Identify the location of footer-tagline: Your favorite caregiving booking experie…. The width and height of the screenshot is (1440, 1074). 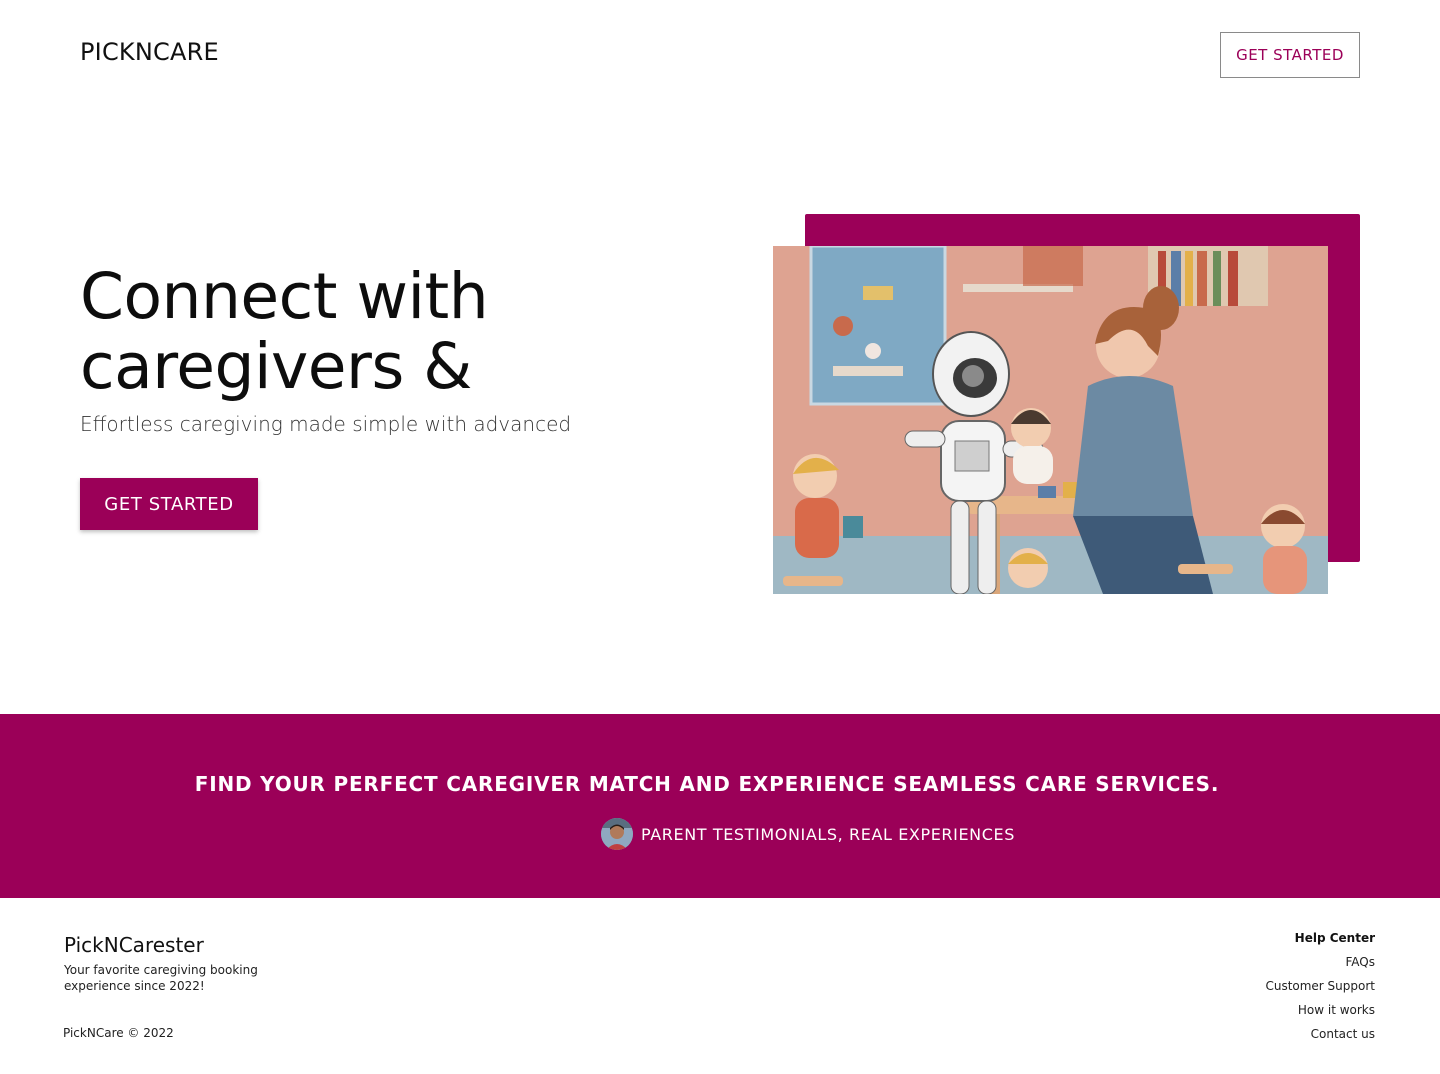
(161, 978).